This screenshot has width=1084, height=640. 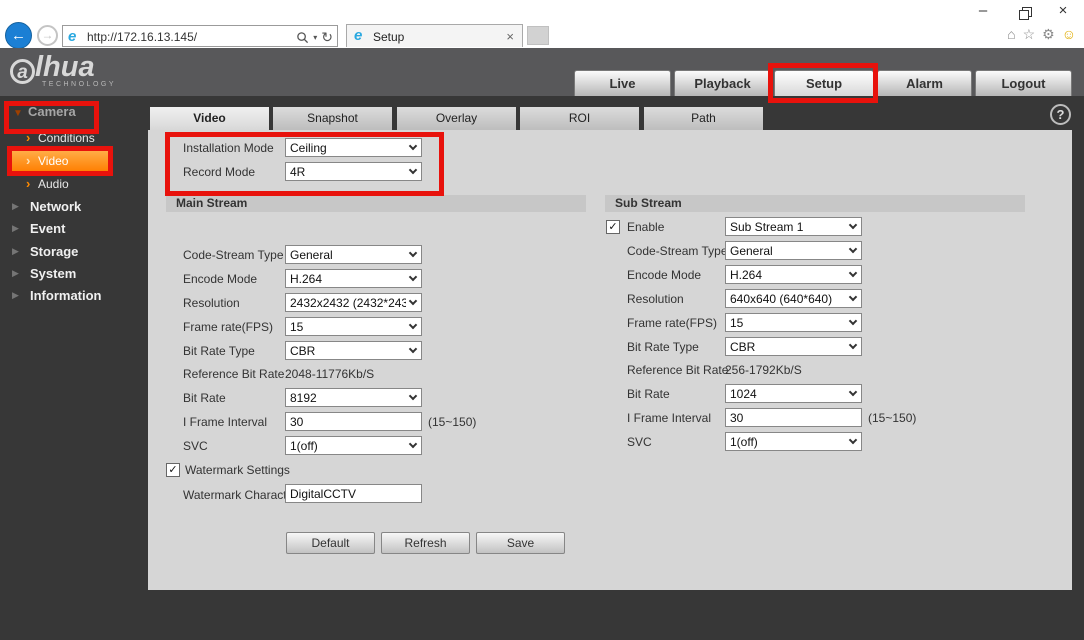 What do you see at coordinates (47, 35) in the screenshot?
I see `forward-button: →` at bounding box center [47, 35].